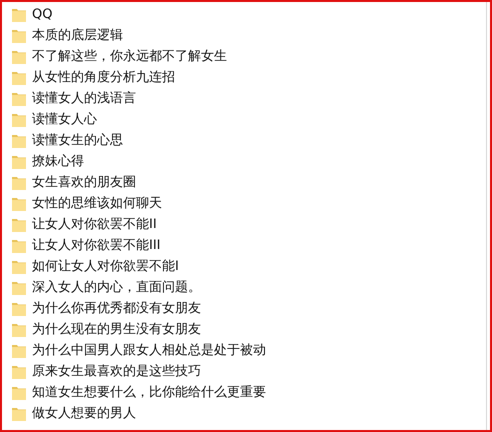 The image size is (492, 432). I want to click on folder-name: 知道女生想要什么，比你能给什么更重要, so click(149, 392).